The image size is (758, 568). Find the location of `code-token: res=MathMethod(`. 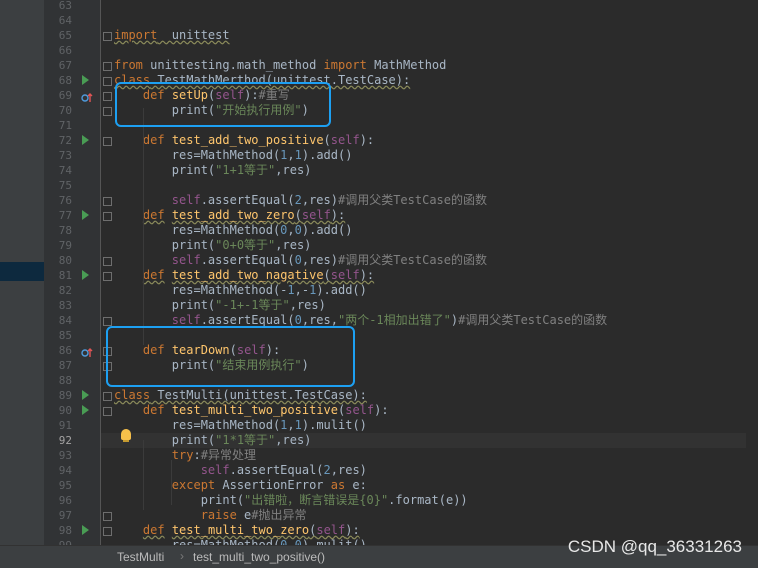

code-token: res=MathMethod( is located at coordinates (197, 425).